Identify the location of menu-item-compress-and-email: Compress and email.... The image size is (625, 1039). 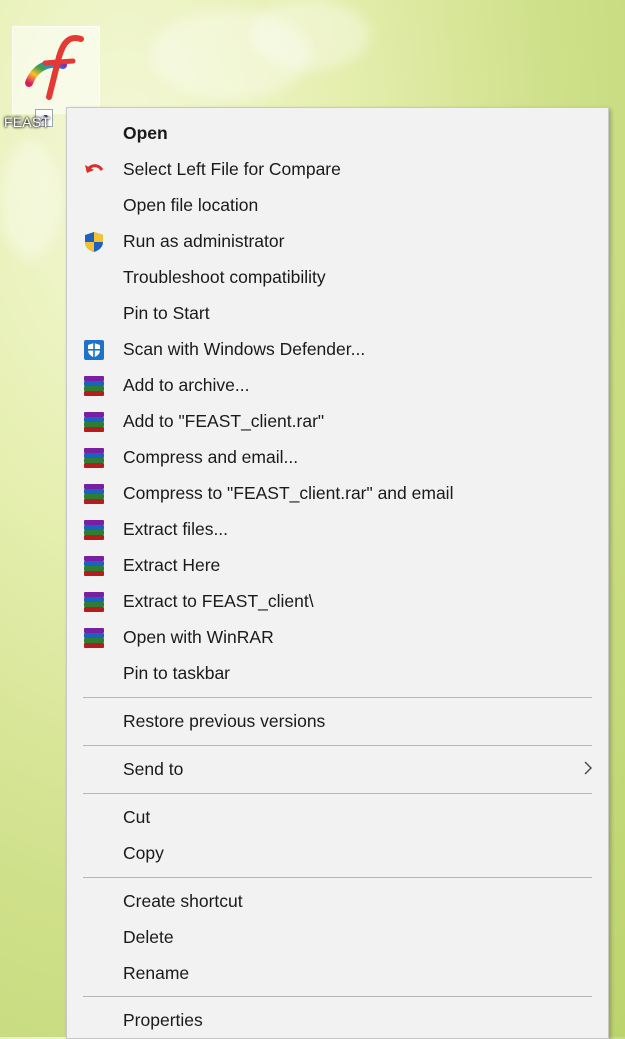
(337, 457).